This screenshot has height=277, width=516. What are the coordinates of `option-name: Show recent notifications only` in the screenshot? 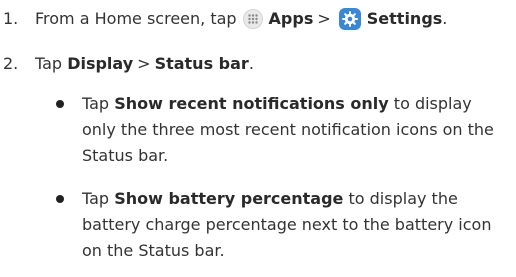 It's located at (251, 103).